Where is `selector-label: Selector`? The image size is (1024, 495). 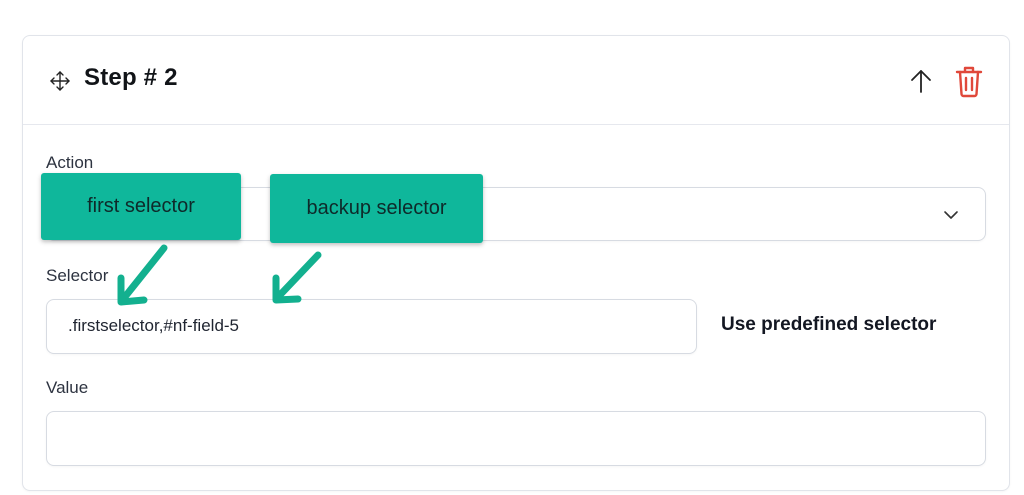
selector-label: Selector is located at coordinates (77, 275).